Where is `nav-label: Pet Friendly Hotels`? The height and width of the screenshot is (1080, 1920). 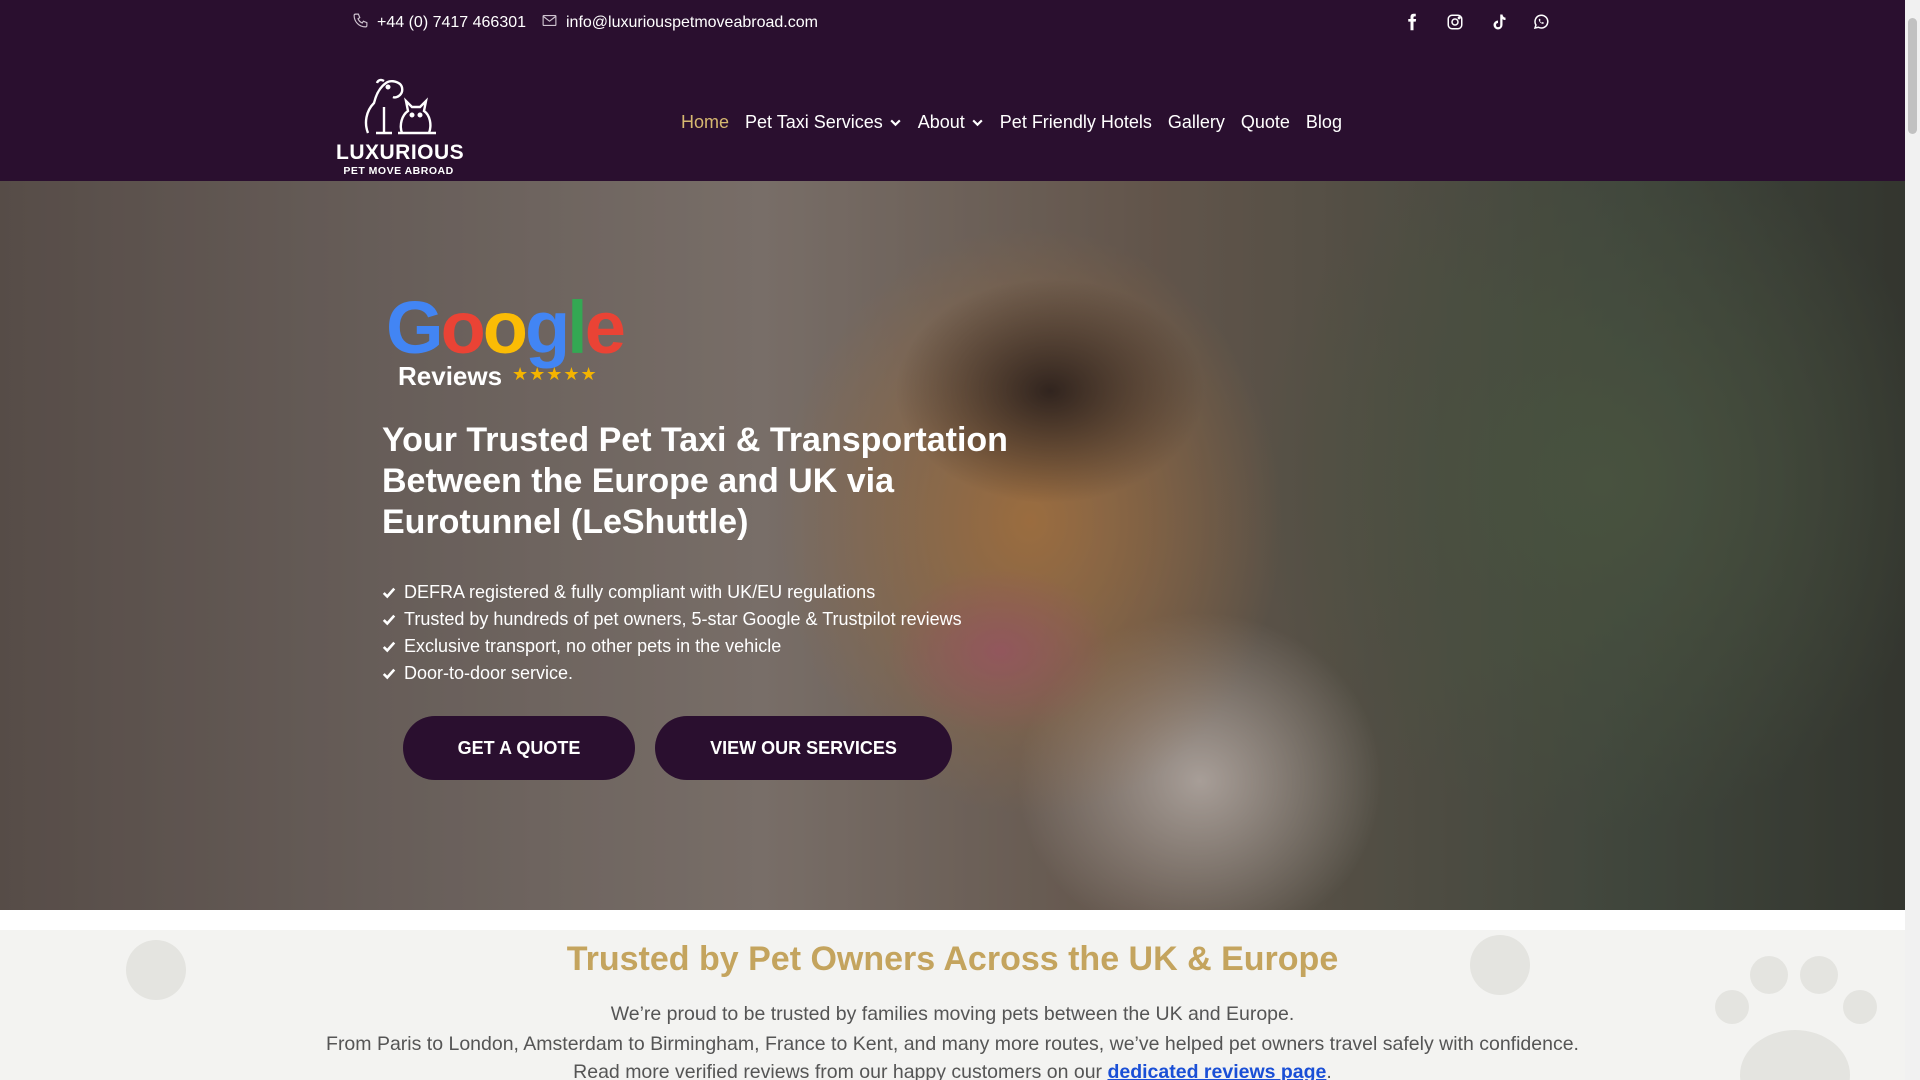 nav-label: Pet Friendly Hotels is located at coordinates (1075, 122).